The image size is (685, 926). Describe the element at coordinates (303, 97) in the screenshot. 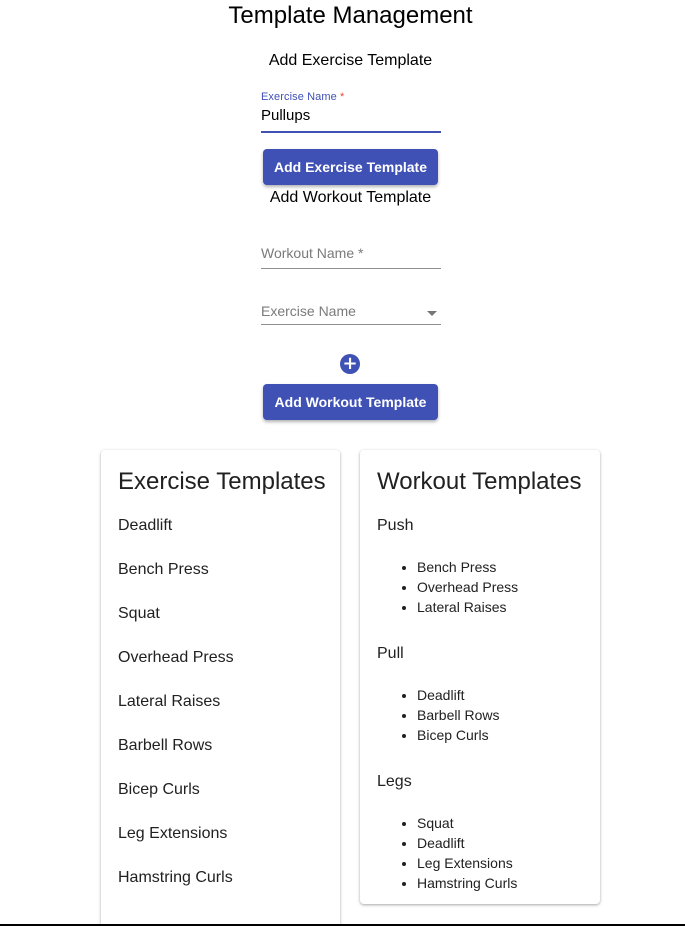

I see `exercise-name-label: Exercise Name *` at that location.